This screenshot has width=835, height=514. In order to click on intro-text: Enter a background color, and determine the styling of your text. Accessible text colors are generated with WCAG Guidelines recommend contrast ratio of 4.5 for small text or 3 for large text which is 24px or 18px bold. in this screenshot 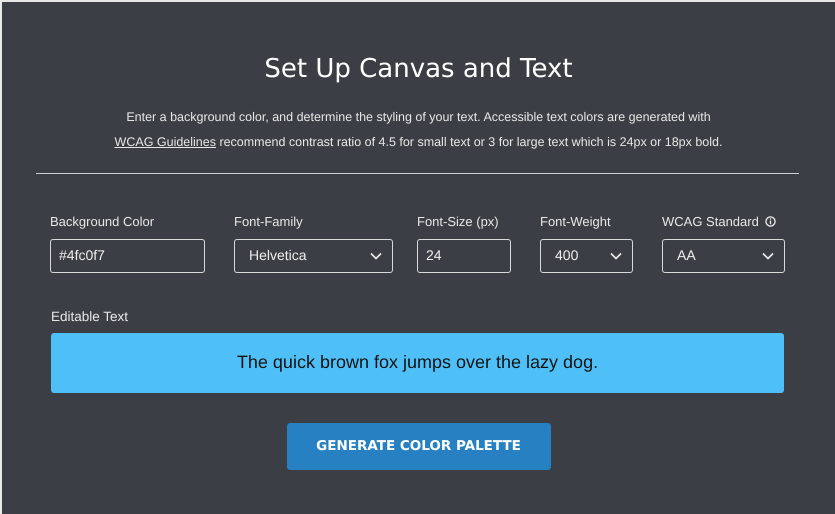, I will do `click(419, 130)`.